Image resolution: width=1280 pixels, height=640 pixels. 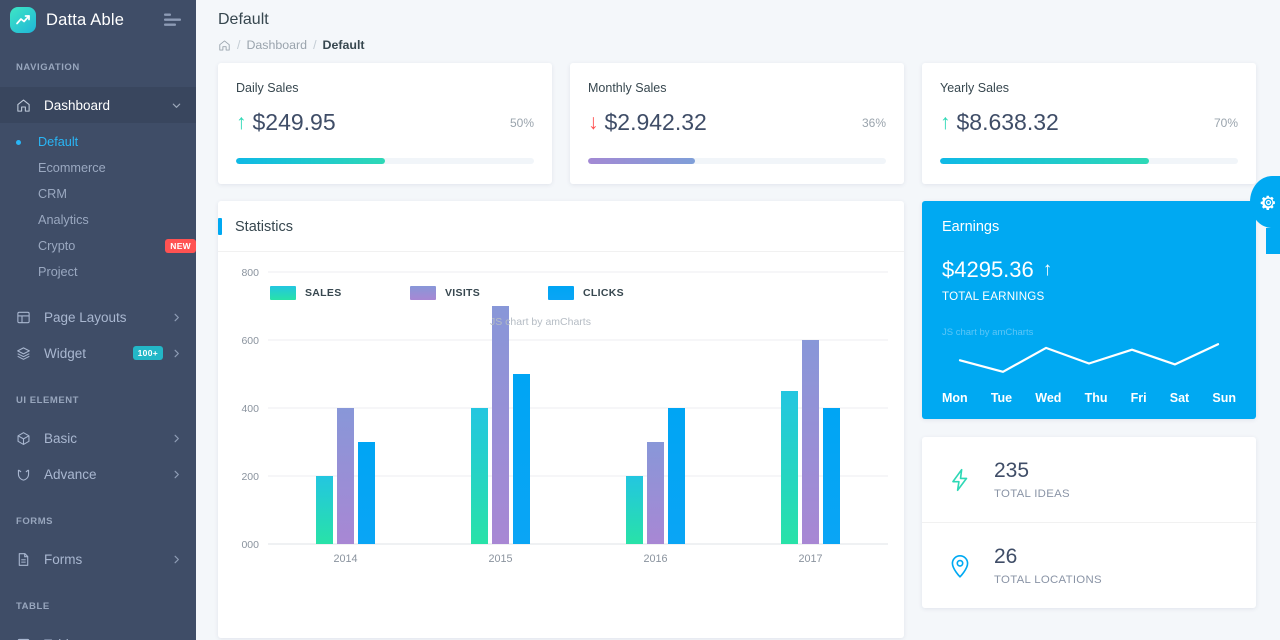 I want to click on sidebar-subitem-label: Ecommerce, so click(x=72, y=168).